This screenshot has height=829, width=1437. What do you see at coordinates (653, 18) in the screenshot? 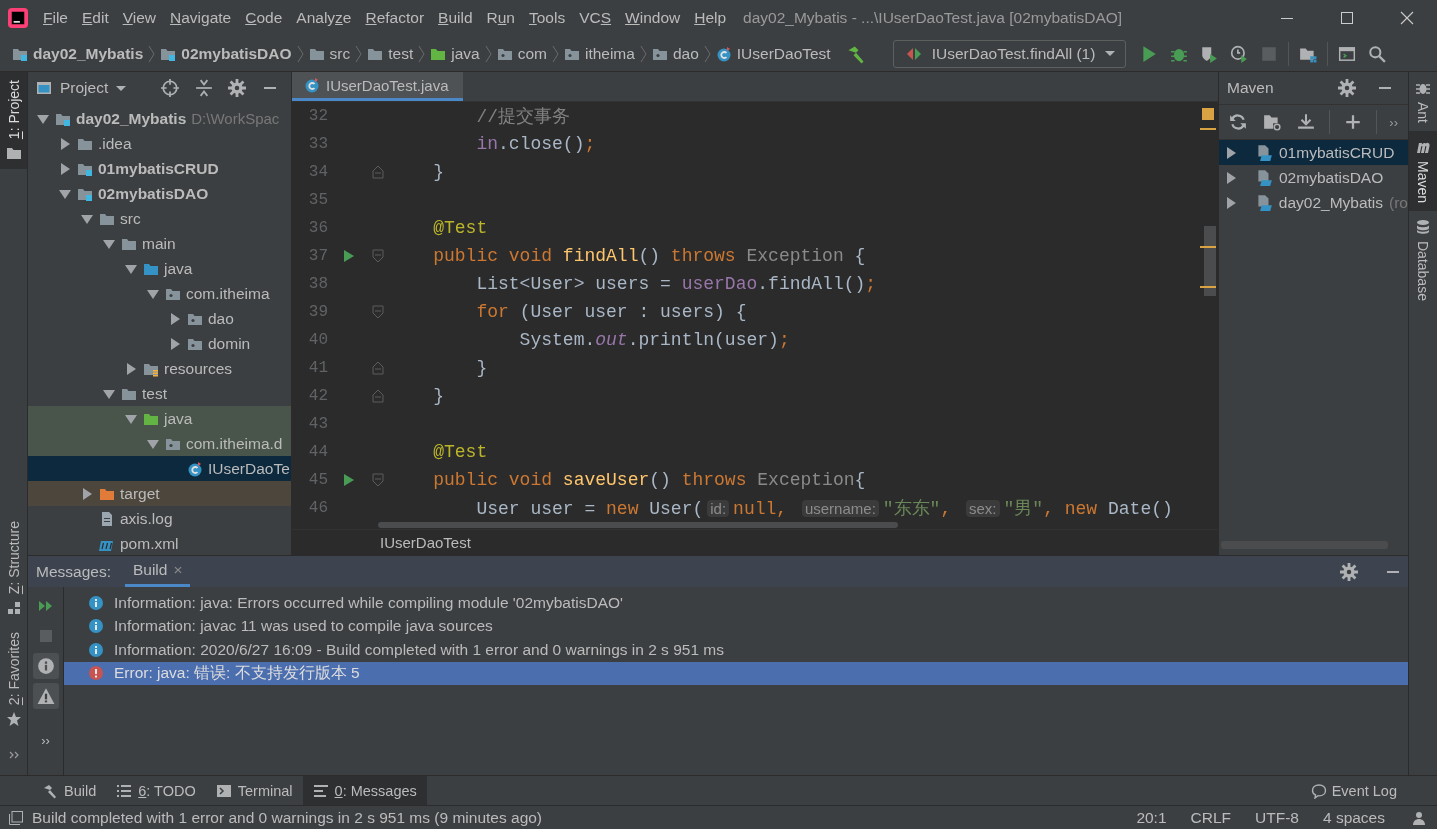
I see `menu-item: Window` at bounding box center [653, 18].